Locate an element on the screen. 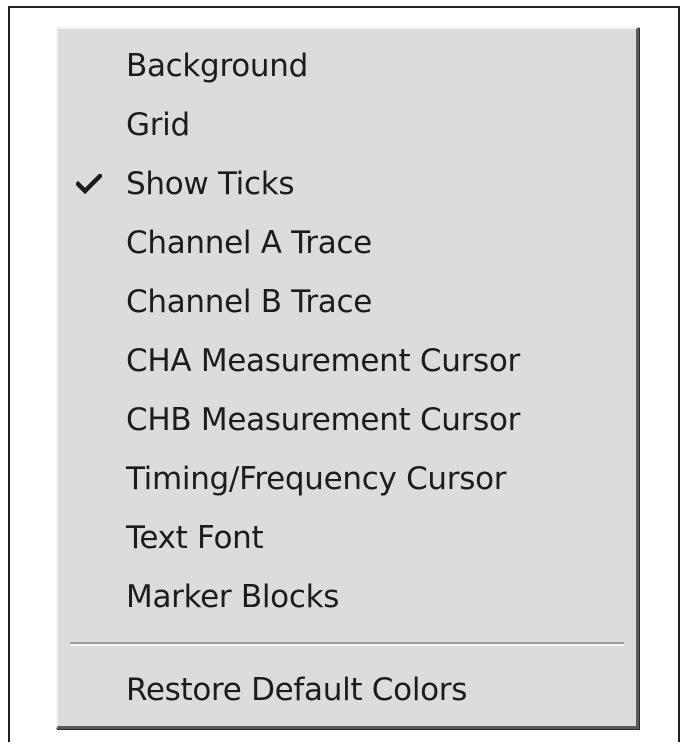  menu-separator is located at coordinates (347, 644).